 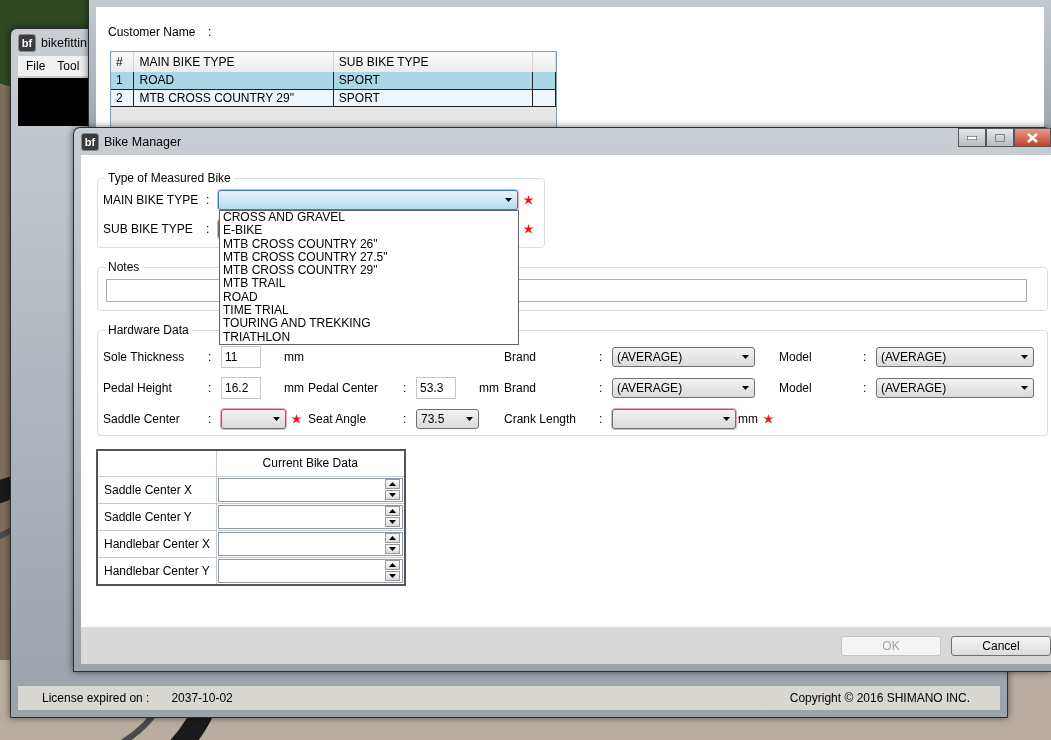 I want to click on license-label: License expired on :, so click(x=96, y=698).